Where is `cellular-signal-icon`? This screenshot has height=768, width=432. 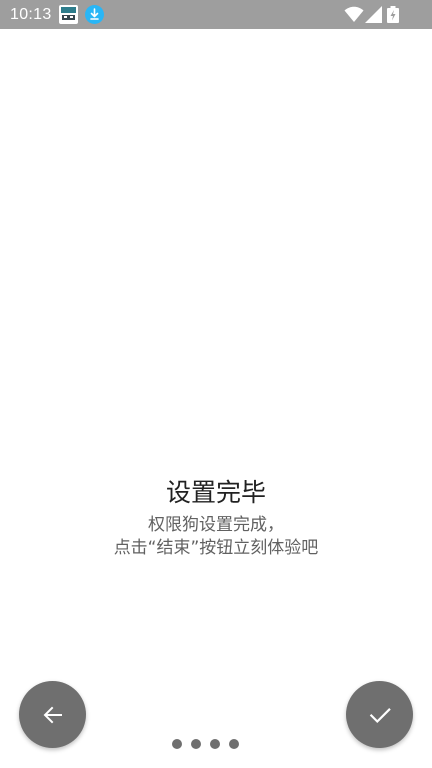 cellular-signal-icon is located at coordinates (373, 14).